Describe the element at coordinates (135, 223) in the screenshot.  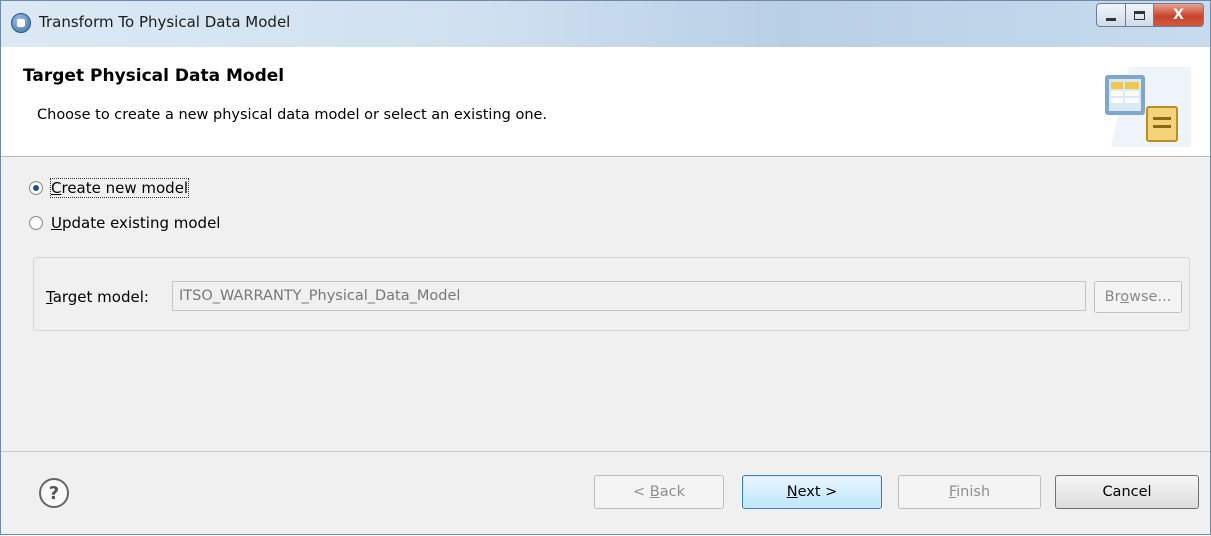
I see `update-existing-label: Update existing model` at that location.